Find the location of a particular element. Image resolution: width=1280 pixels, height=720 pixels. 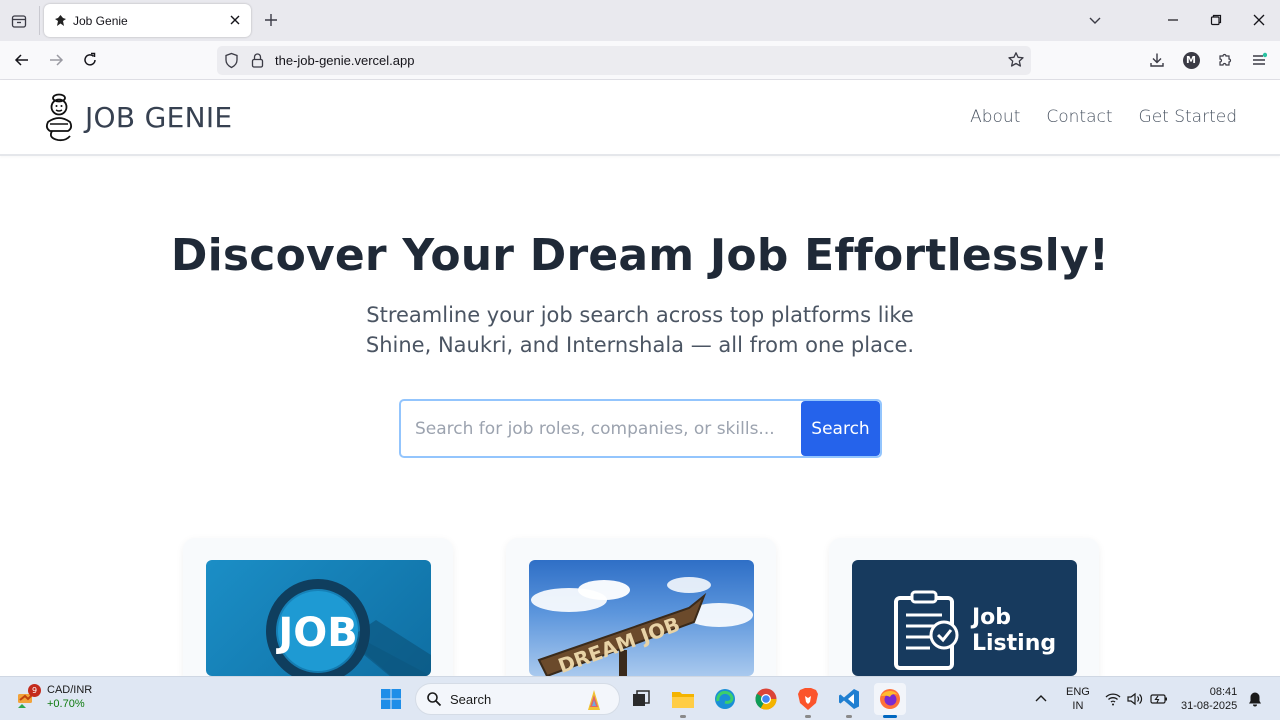

task-view-icon is located at coordinates (641, 699).